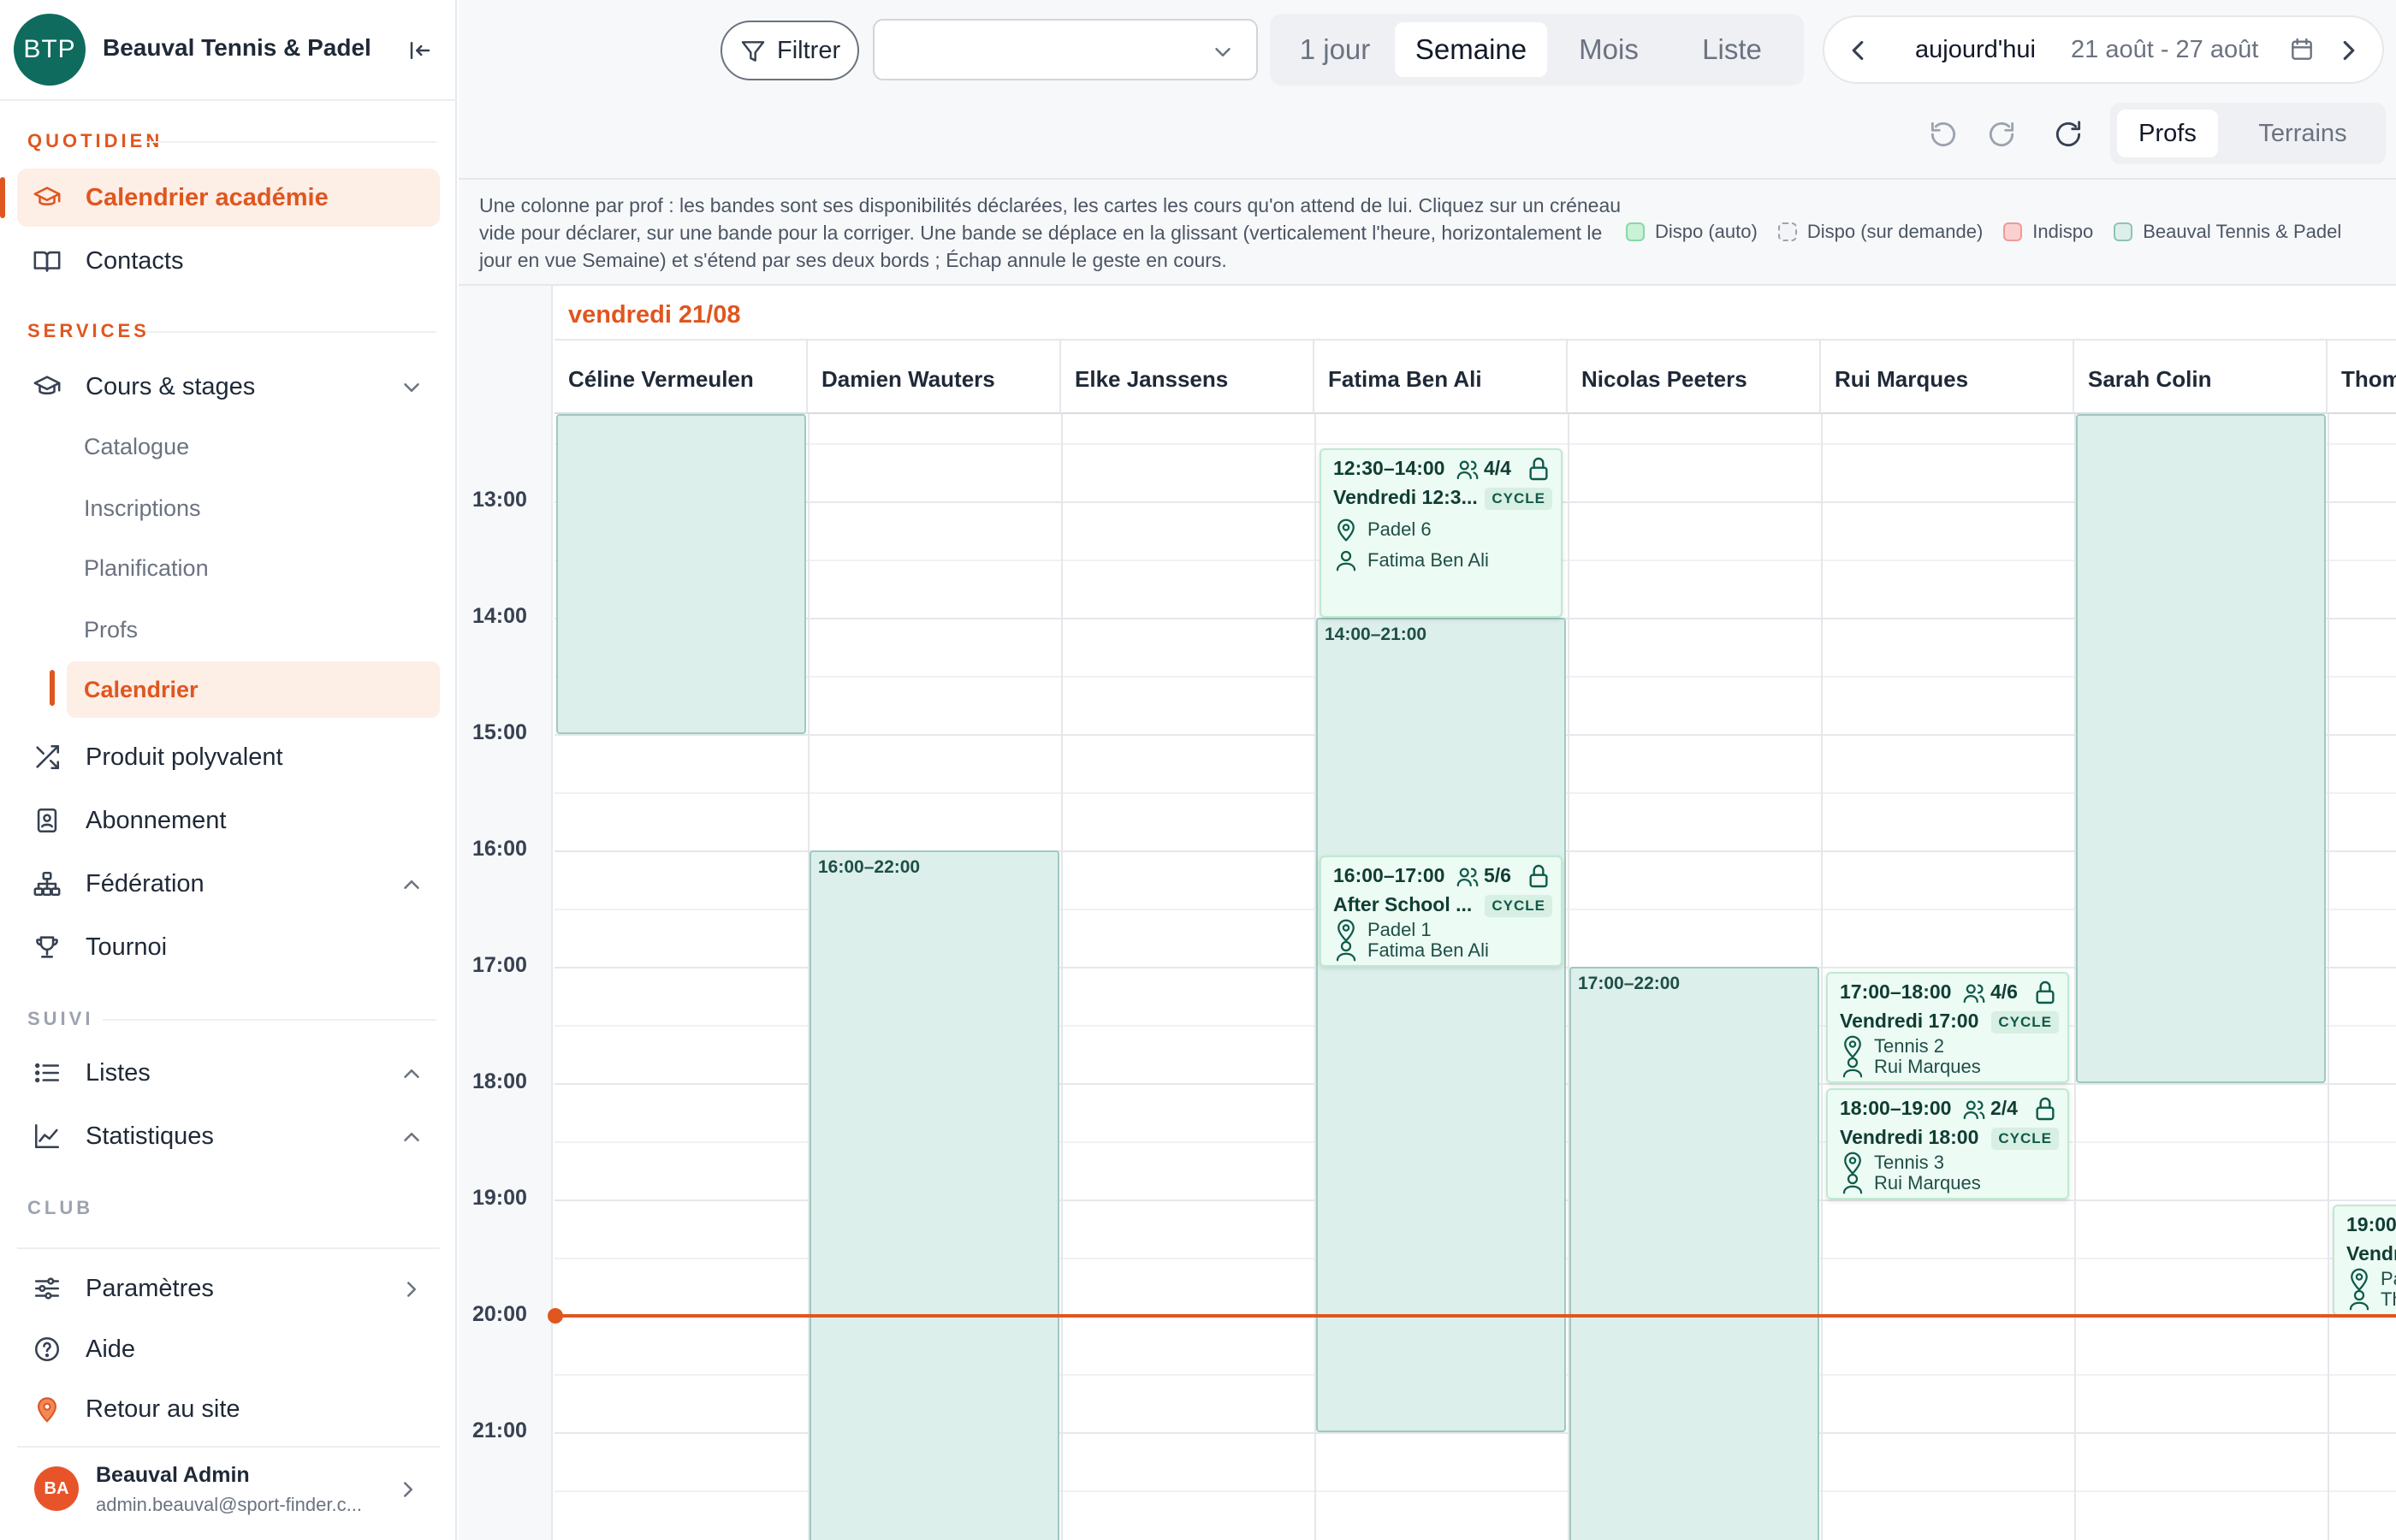  Describe the element at coordinates (1475, 1316) in the screenshot. I see `current-time-line` at that location.